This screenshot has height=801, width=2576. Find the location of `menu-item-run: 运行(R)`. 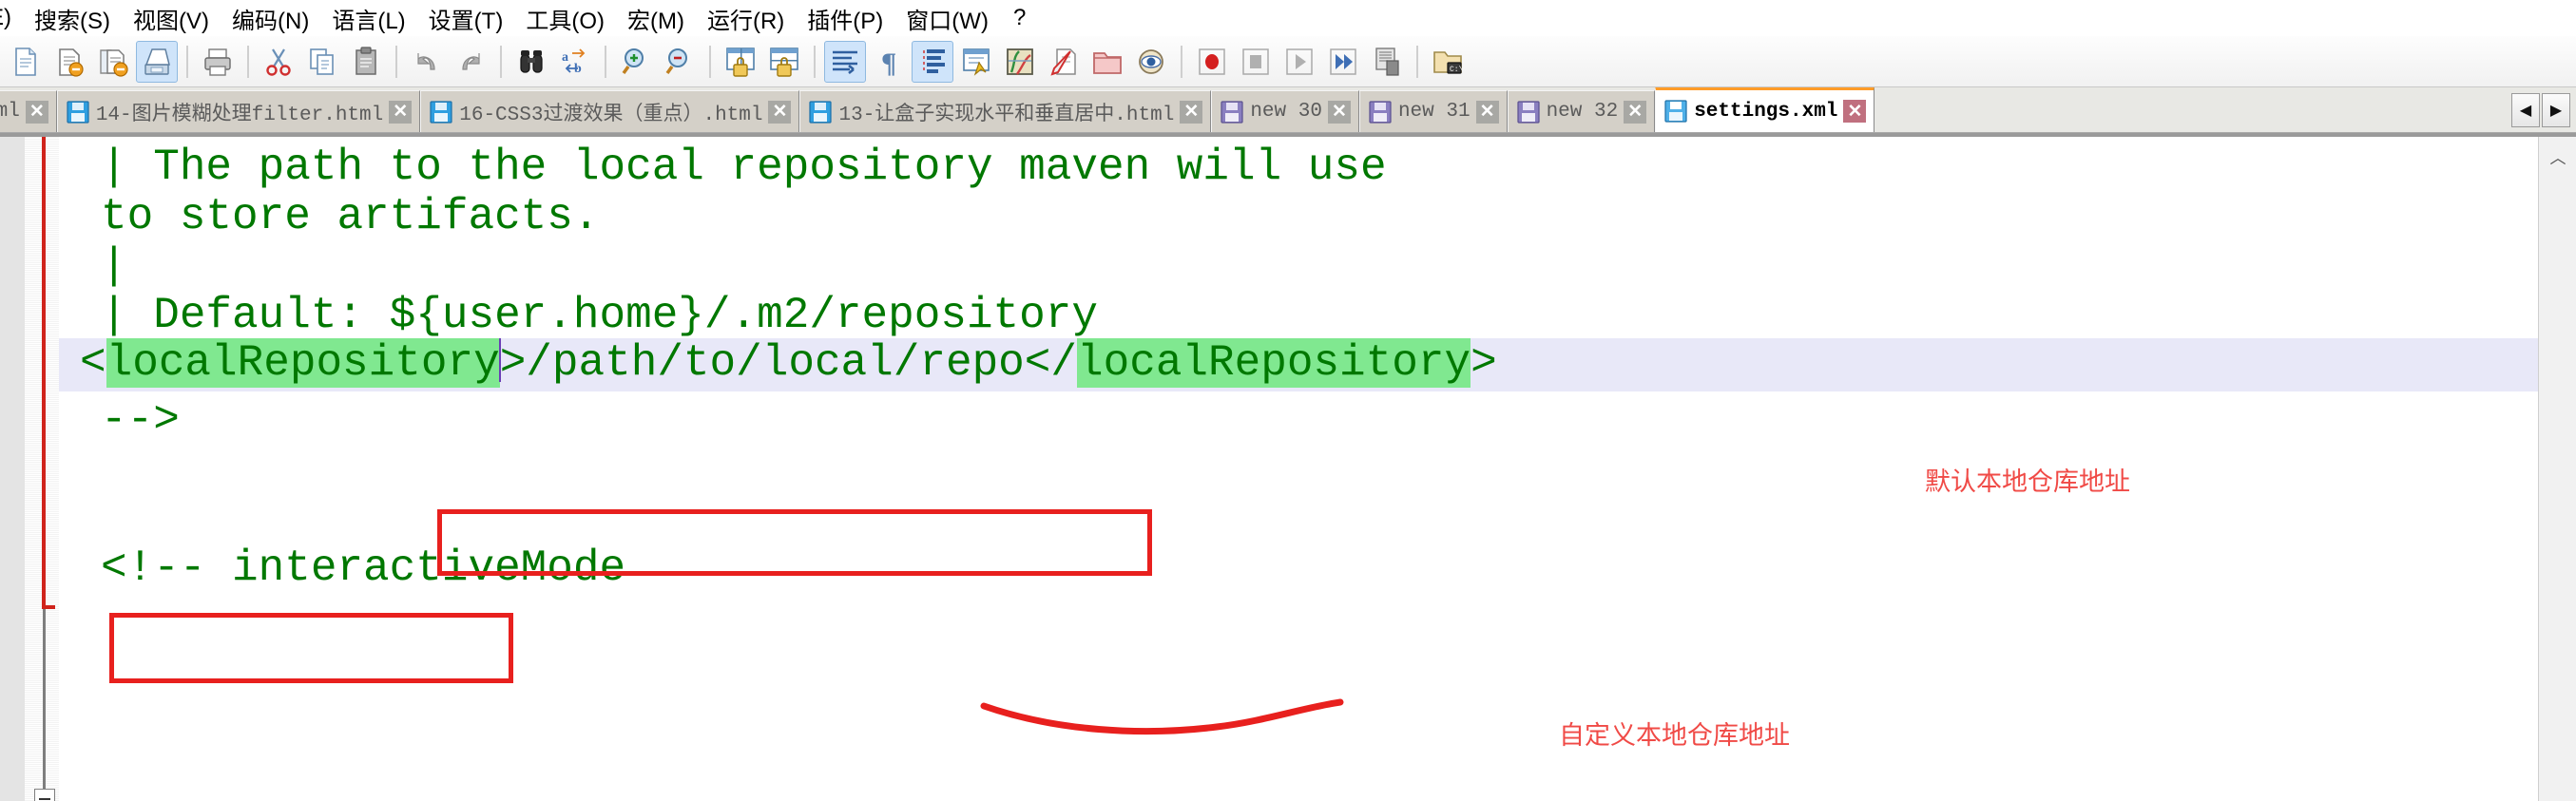

menu-item-run: 运行(R) is located at coordinates (746, 18).